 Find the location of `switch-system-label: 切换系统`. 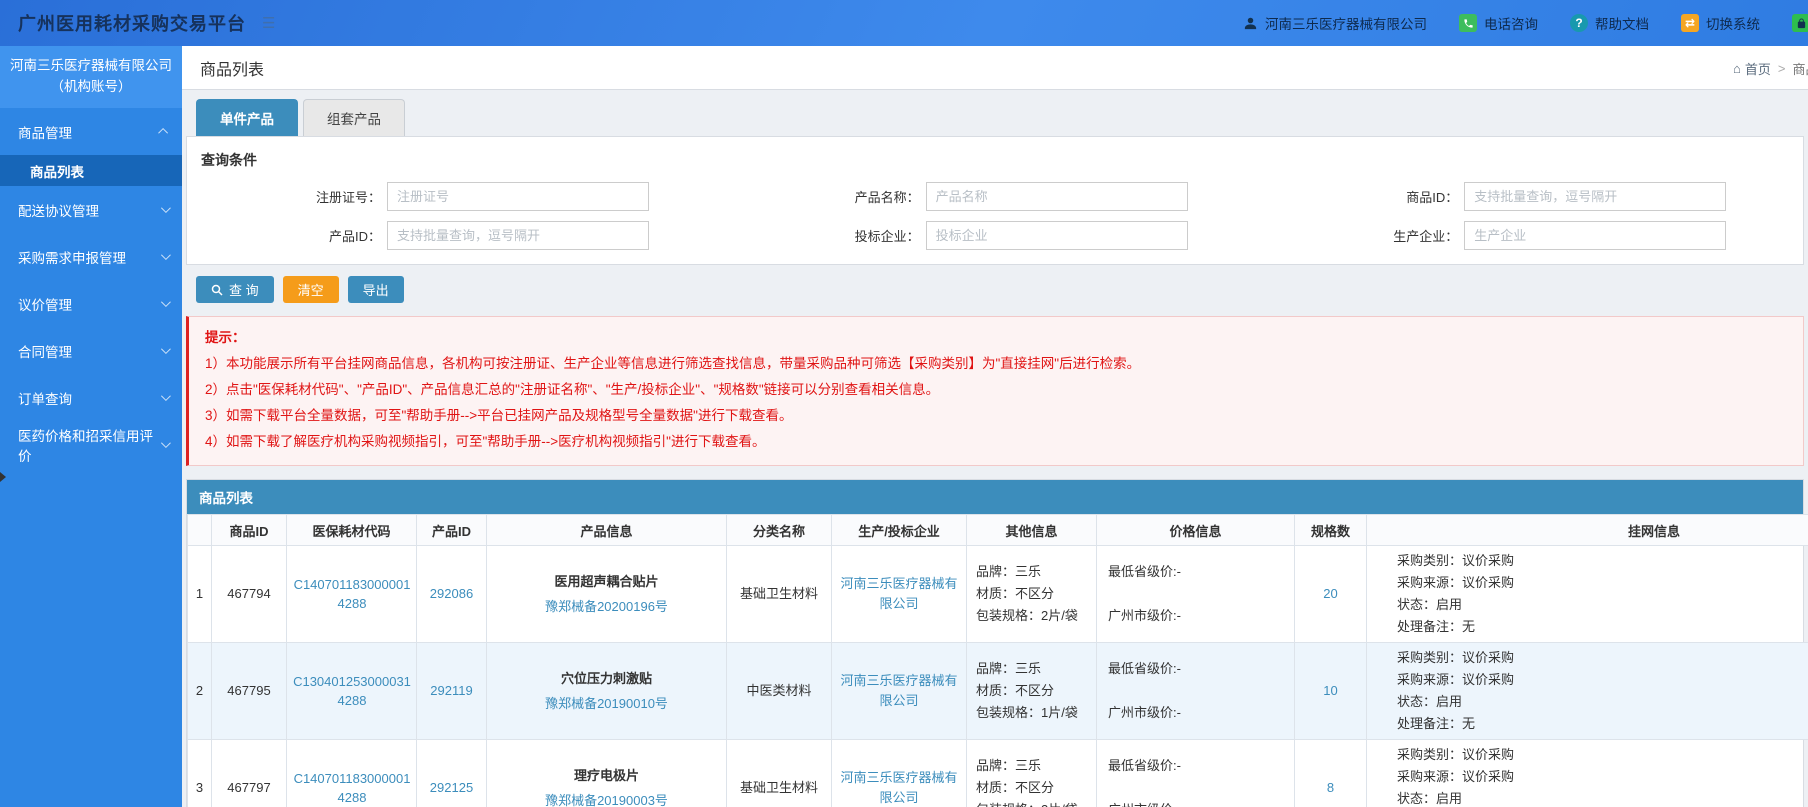

switch-system-label: 切换系统 is located at coordinates (1733, 24).